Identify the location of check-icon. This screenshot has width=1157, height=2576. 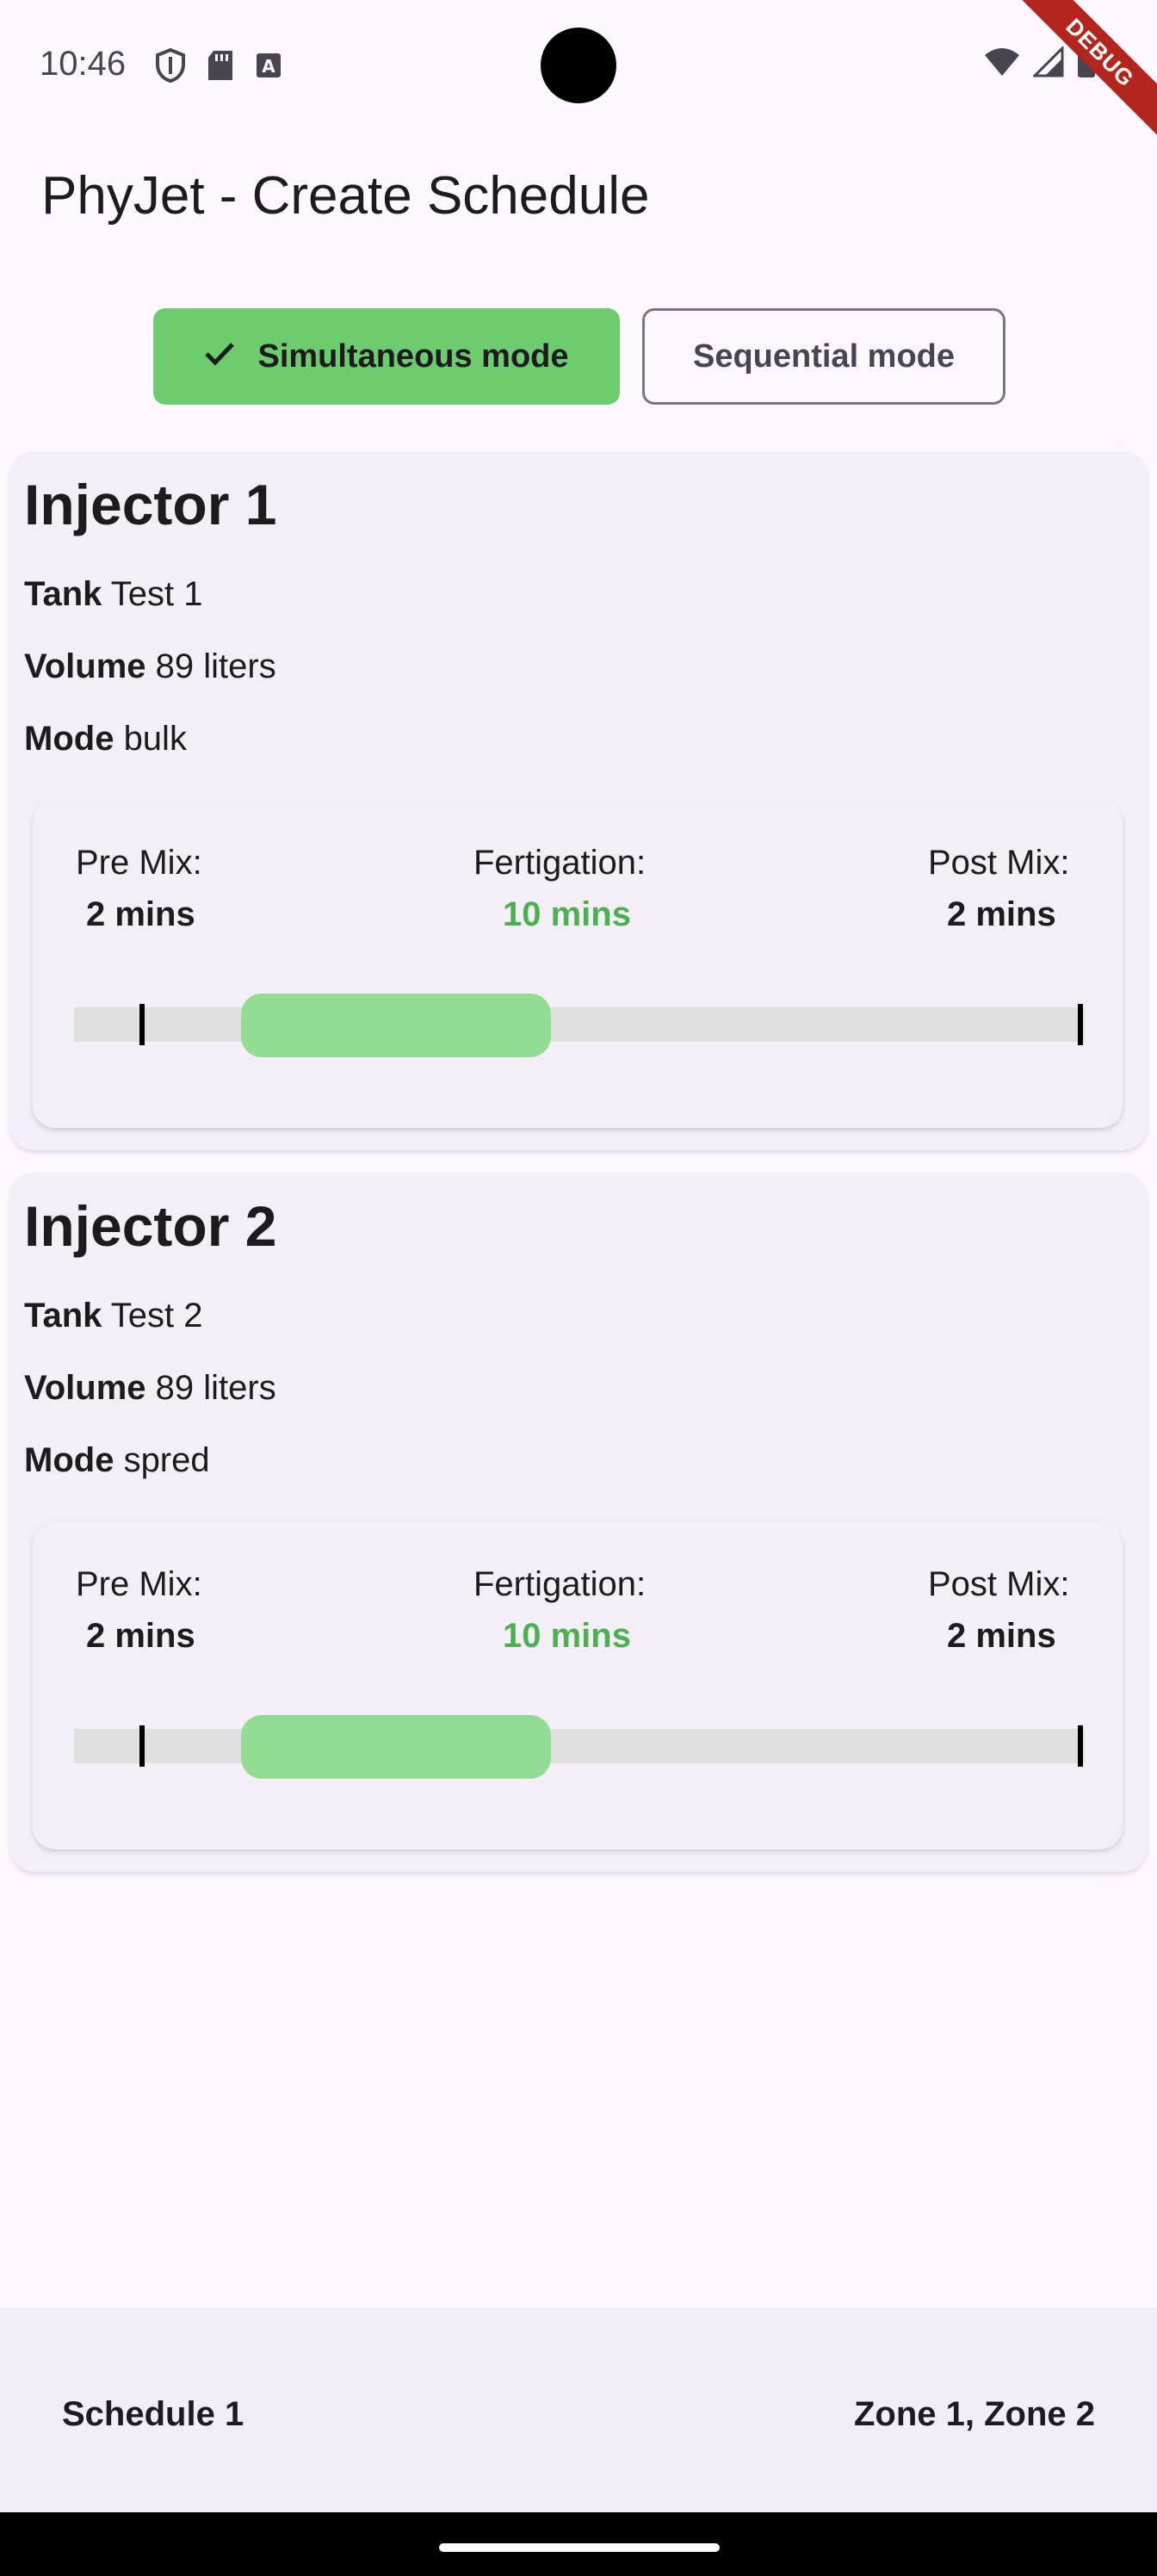
(219, 357).